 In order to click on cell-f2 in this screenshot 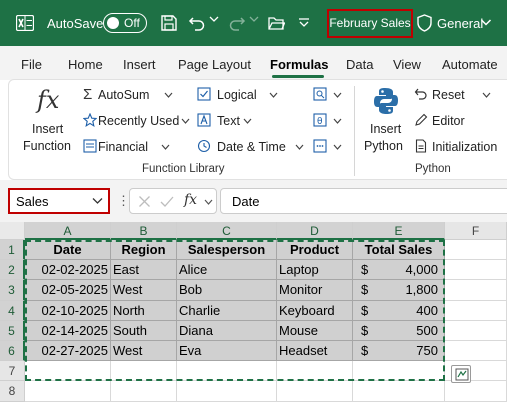, I will do `click(476, 270)`.